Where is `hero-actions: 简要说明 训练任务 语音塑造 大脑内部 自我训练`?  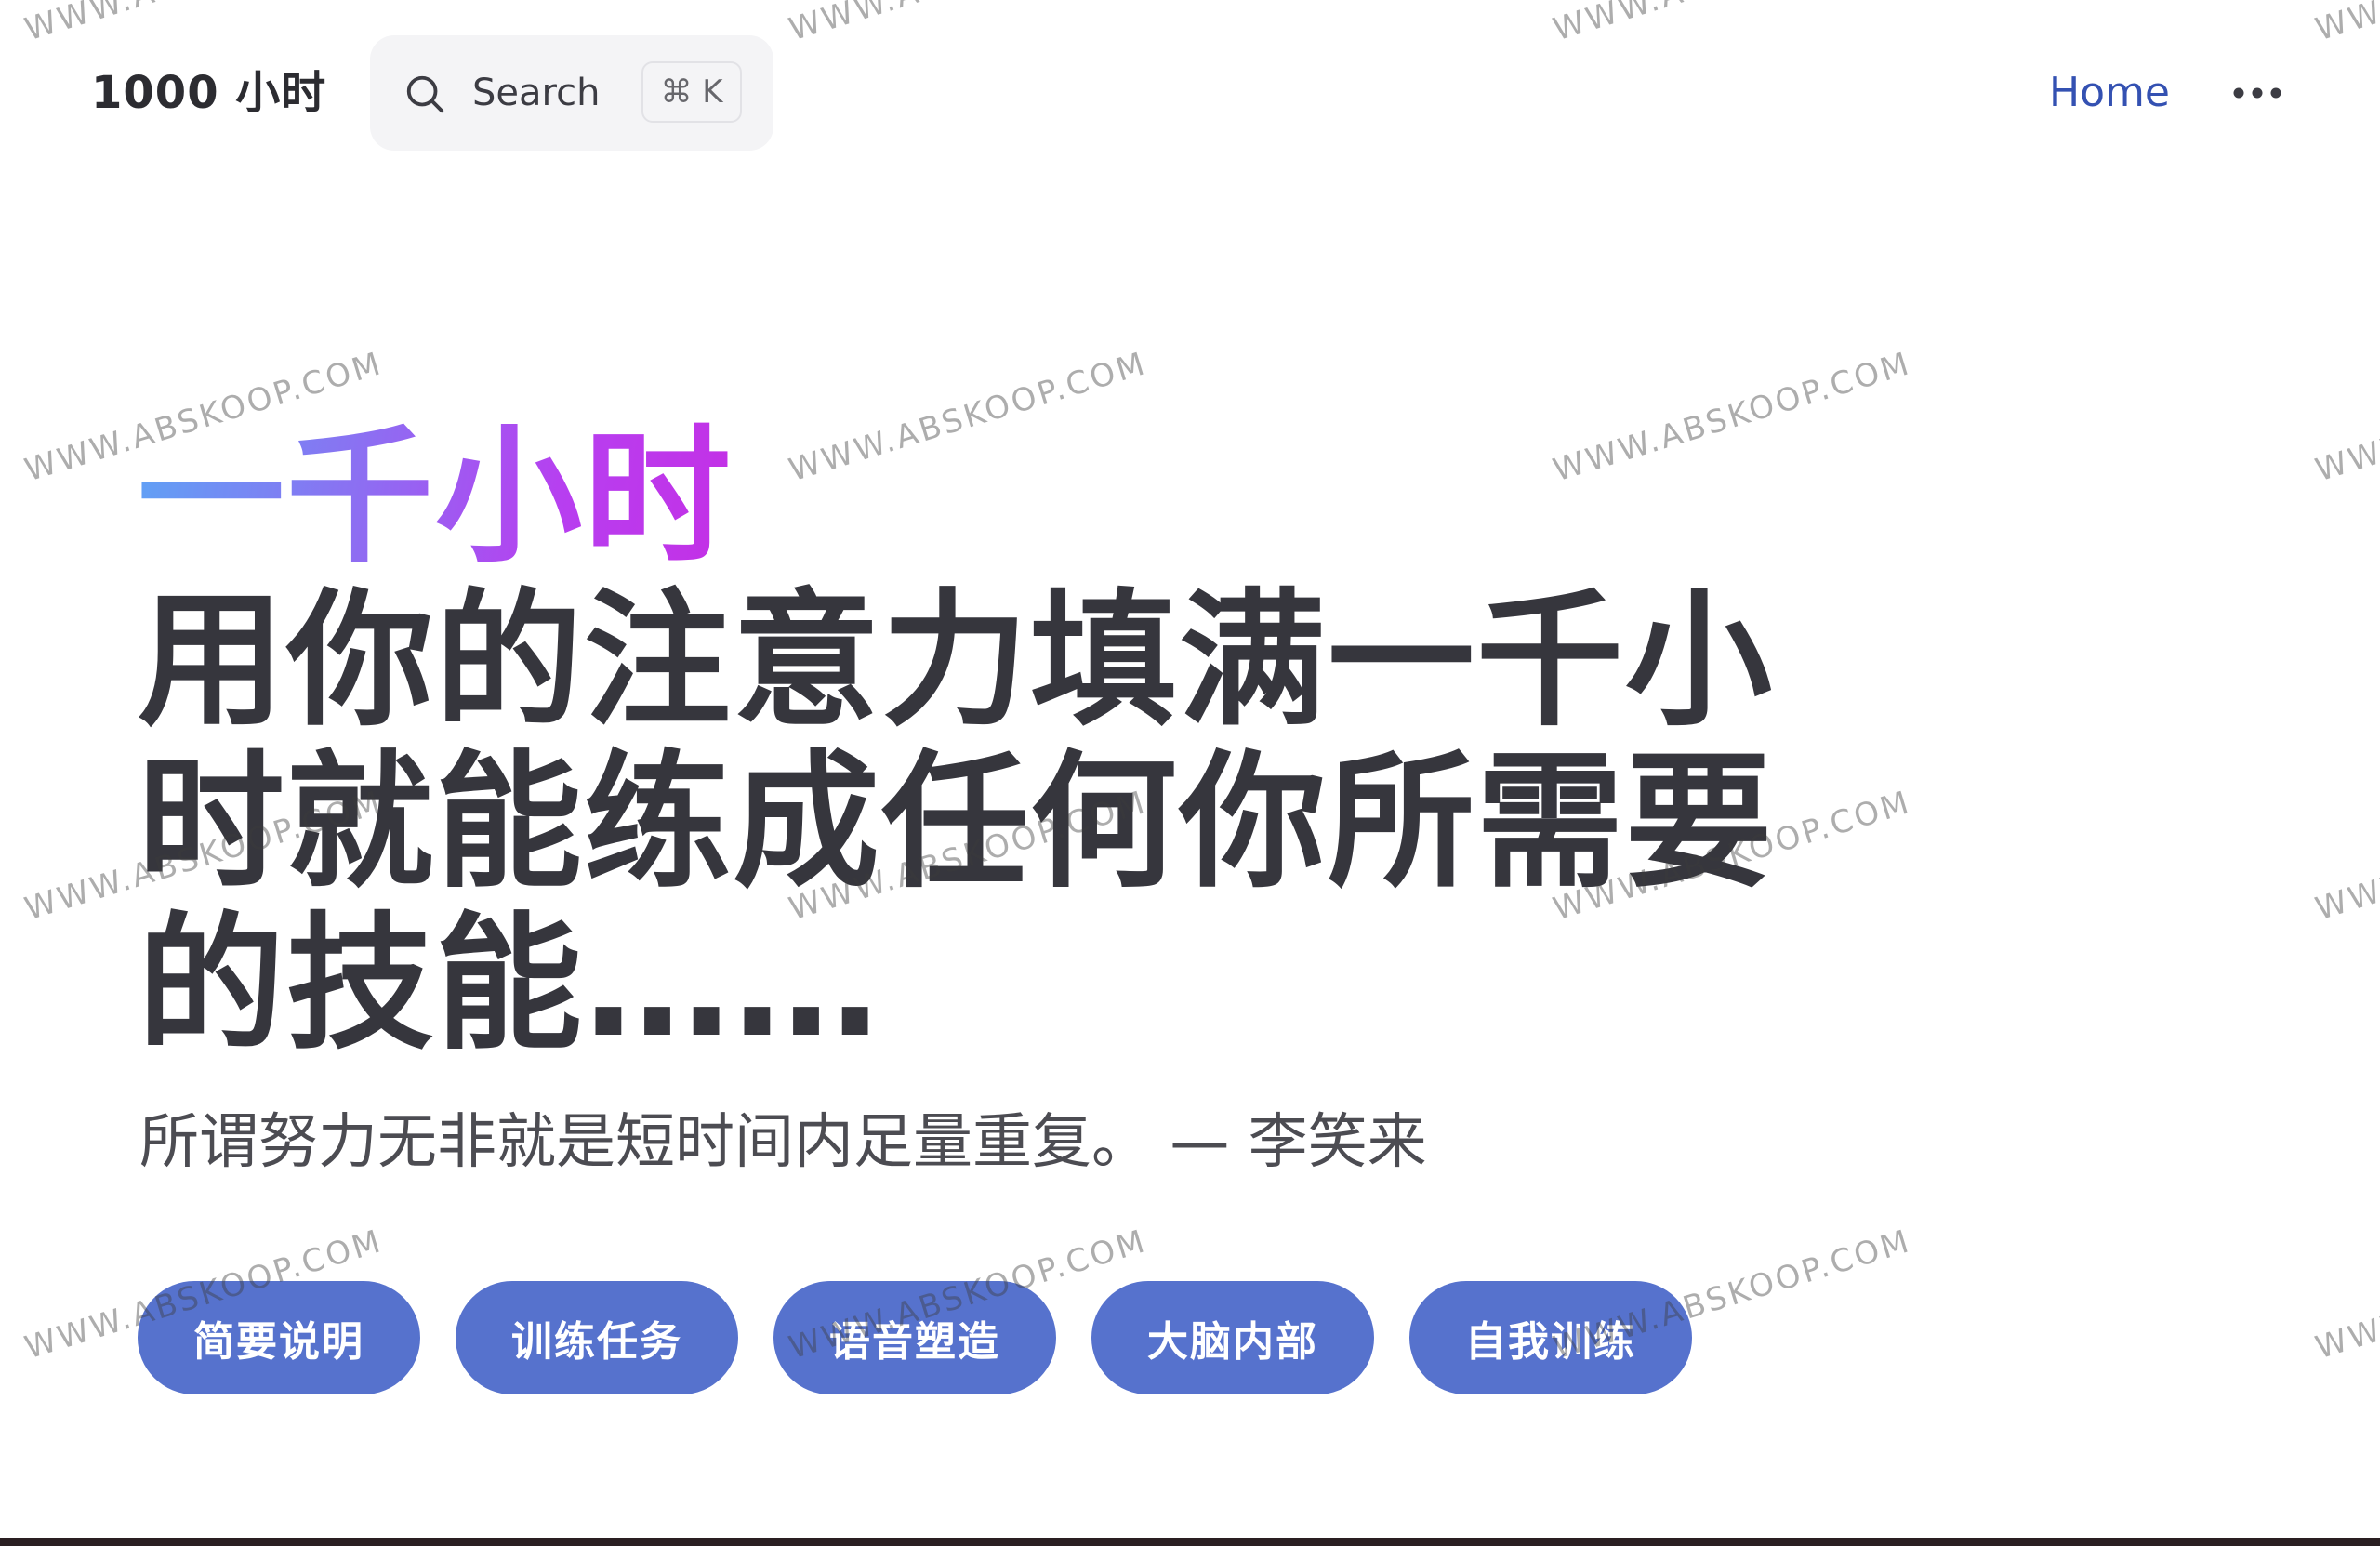 hero-actions: 简要说明 训练任务 语音塑造 大脑内部 自我训练 is located at coordinates (915, 1337).